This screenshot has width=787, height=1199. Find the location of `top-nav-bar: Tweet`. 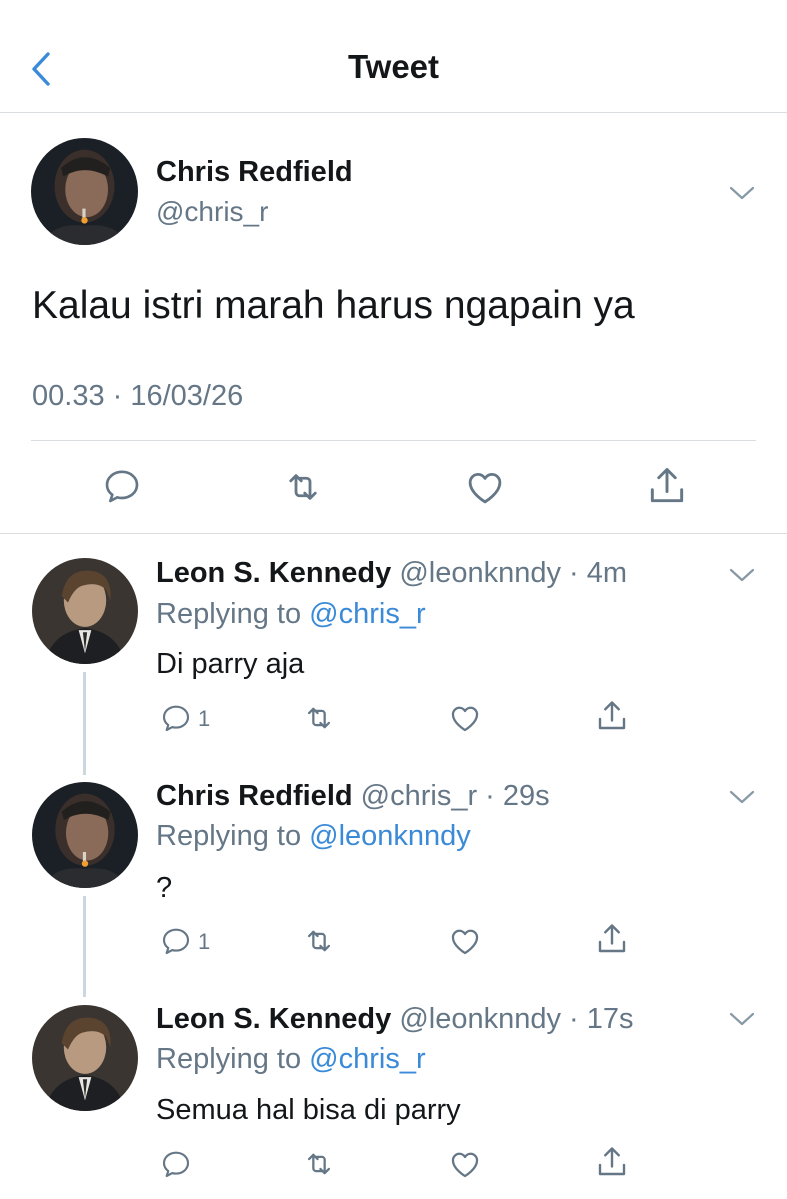

top-nav-bar: Tweet is located at coordinates (393, 56).